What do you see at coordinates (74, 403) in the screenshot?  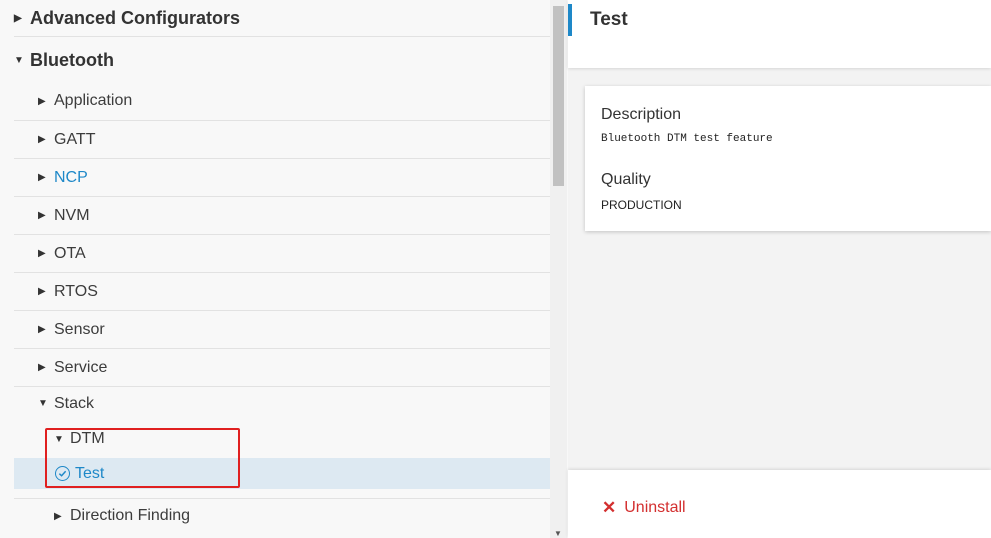 I see `tree-item-label: Stack` at bounding box center [74, 403].